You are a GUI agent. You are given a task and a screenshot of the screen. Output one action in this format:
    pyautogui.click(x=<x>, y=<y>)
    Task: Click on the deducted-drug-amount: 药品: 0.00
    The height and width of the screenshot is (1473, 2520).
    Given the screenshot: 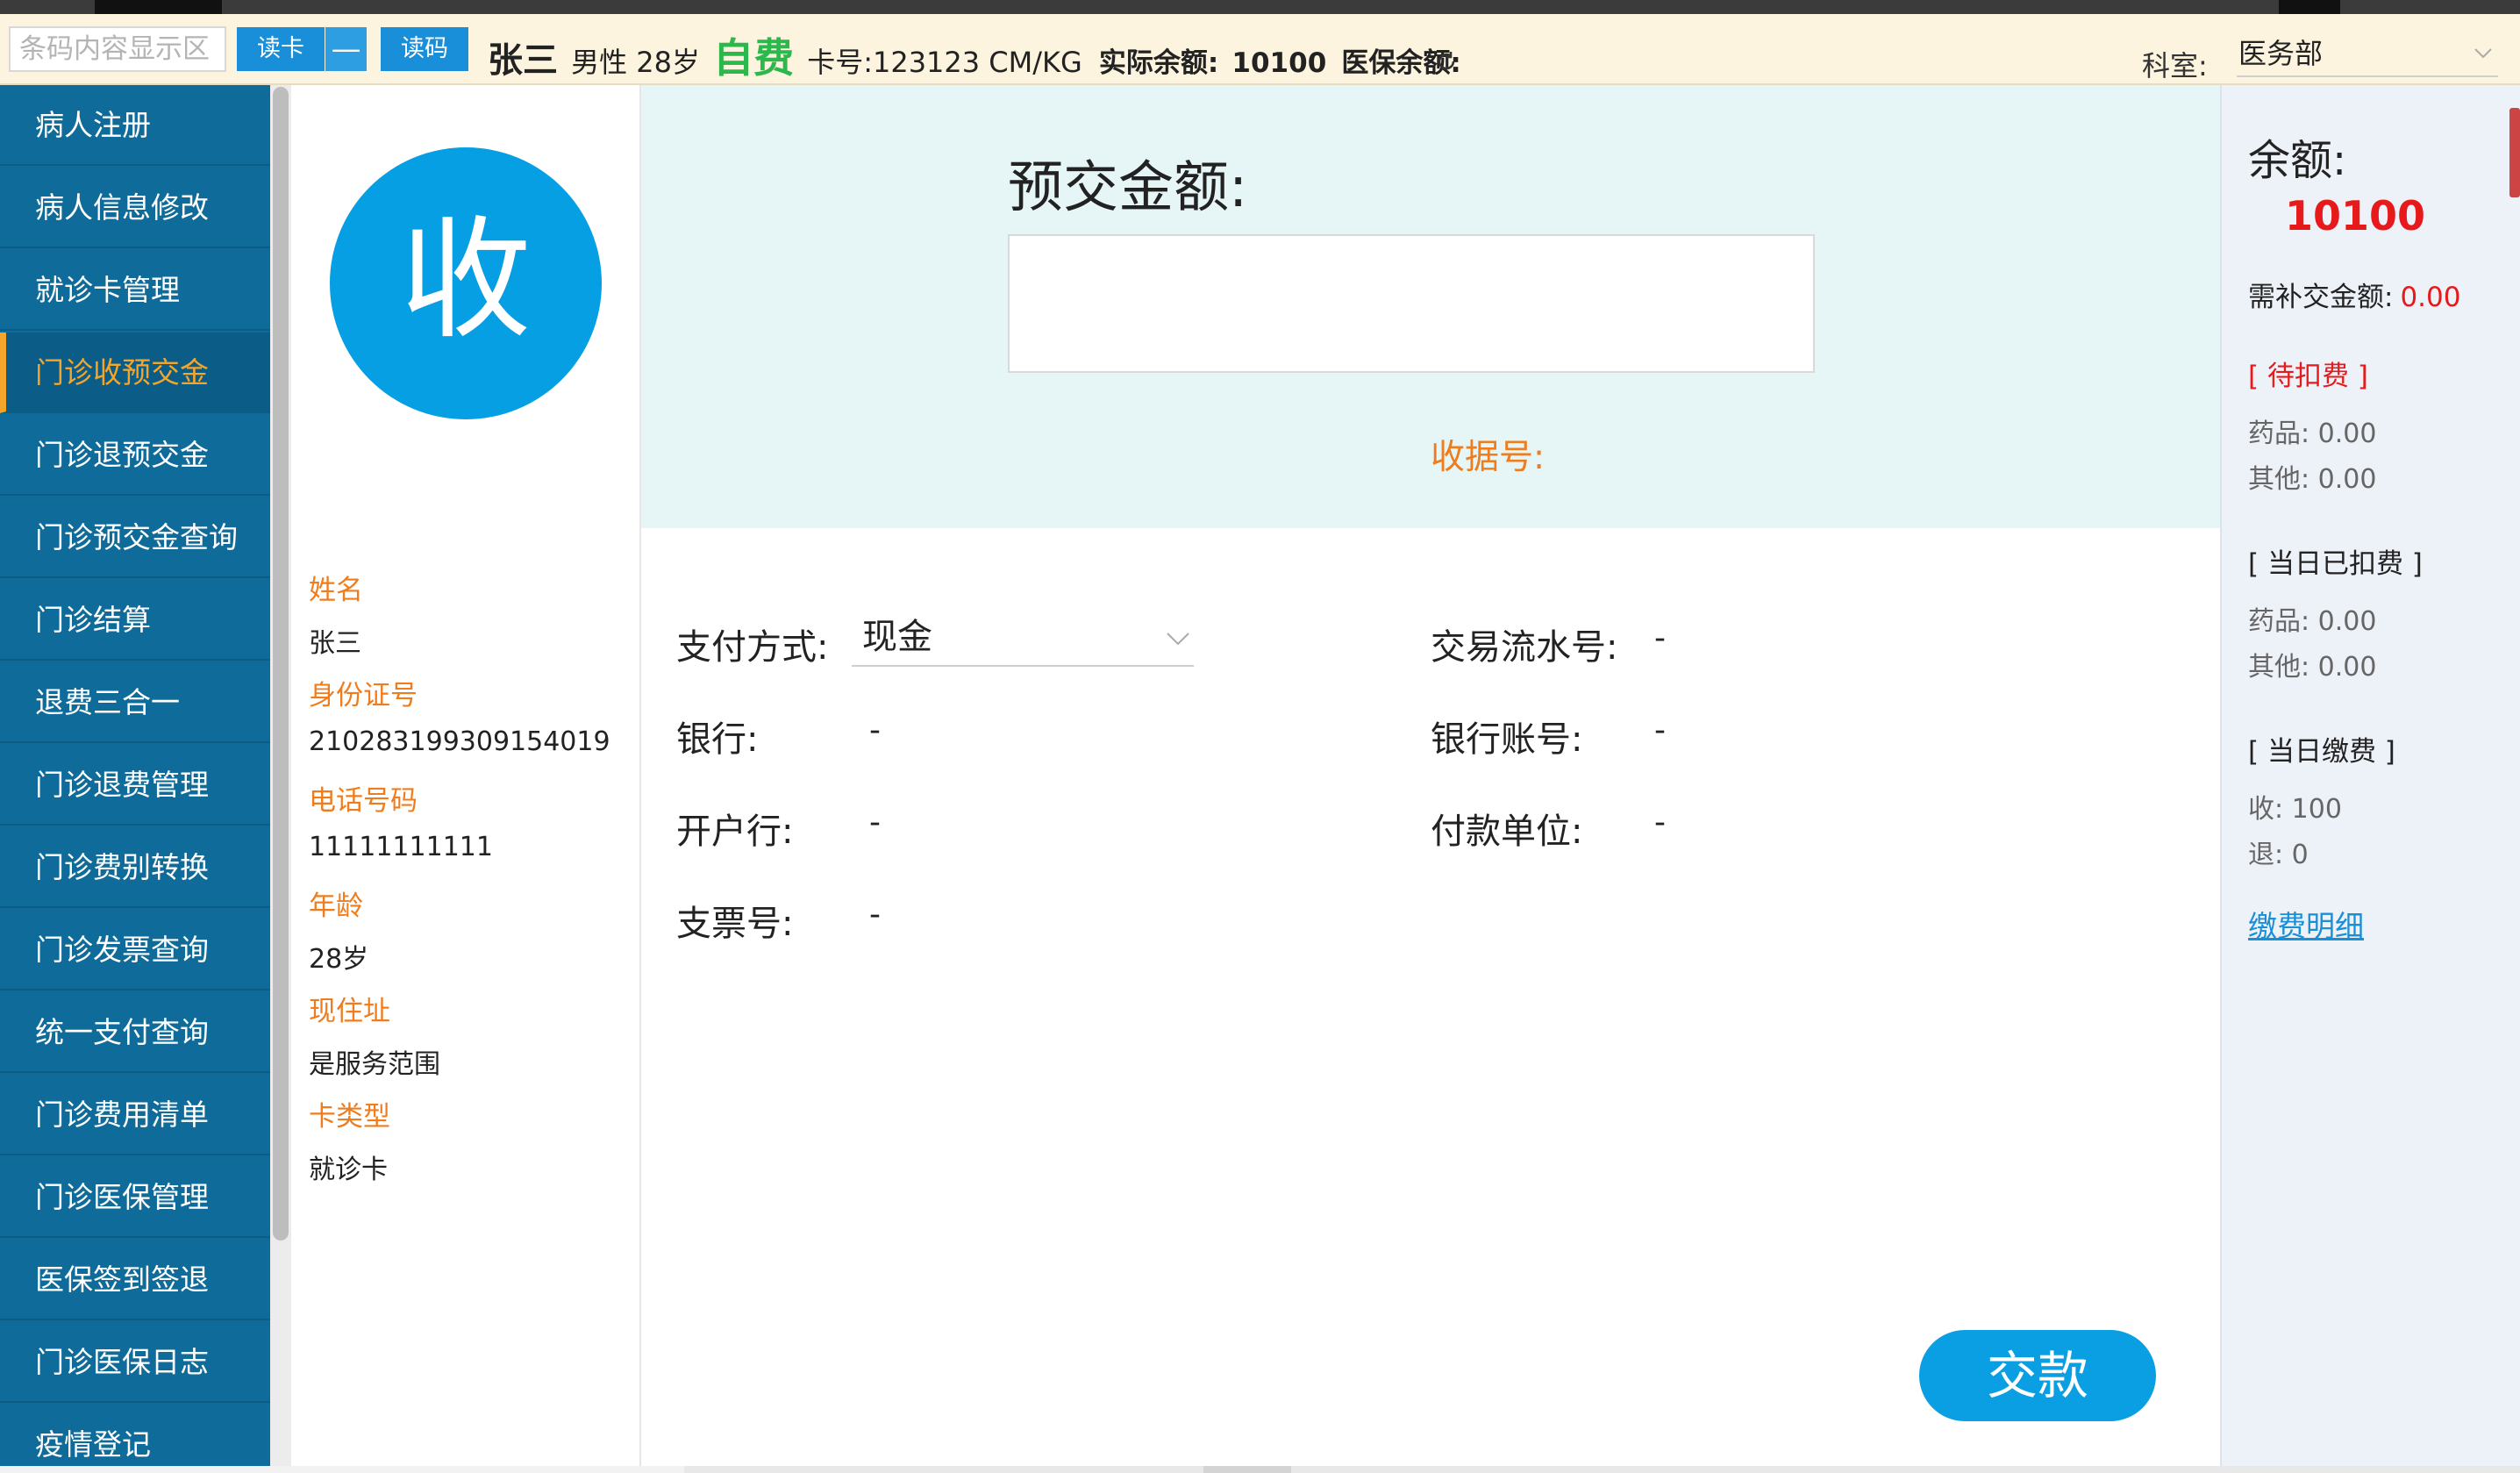 What is the action you would take?
    pyautogui.click(x=2312, y=621)
    